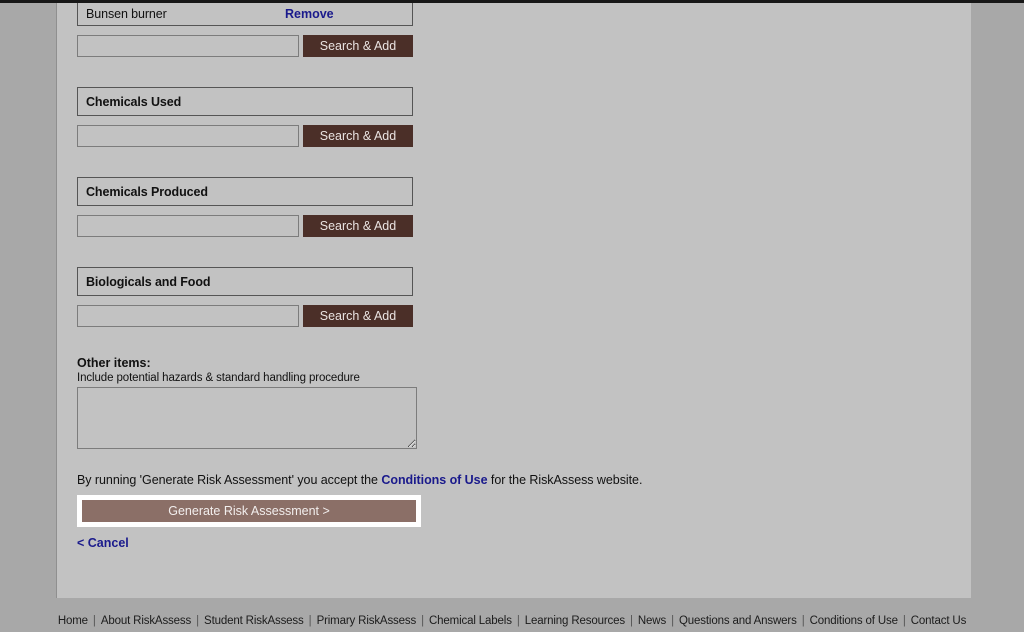 The width and height of the screenshot is (1024, 632). What do you see at coordinates (738, 621) in the screenshot?
I see `footer-link-questions-and-answers: Questions and Answers` at bounding box center [738, 621].